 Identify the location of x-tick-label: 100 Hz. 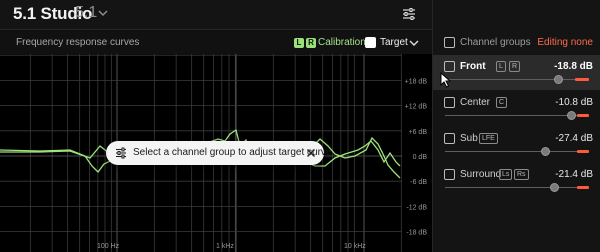
(108, 246).